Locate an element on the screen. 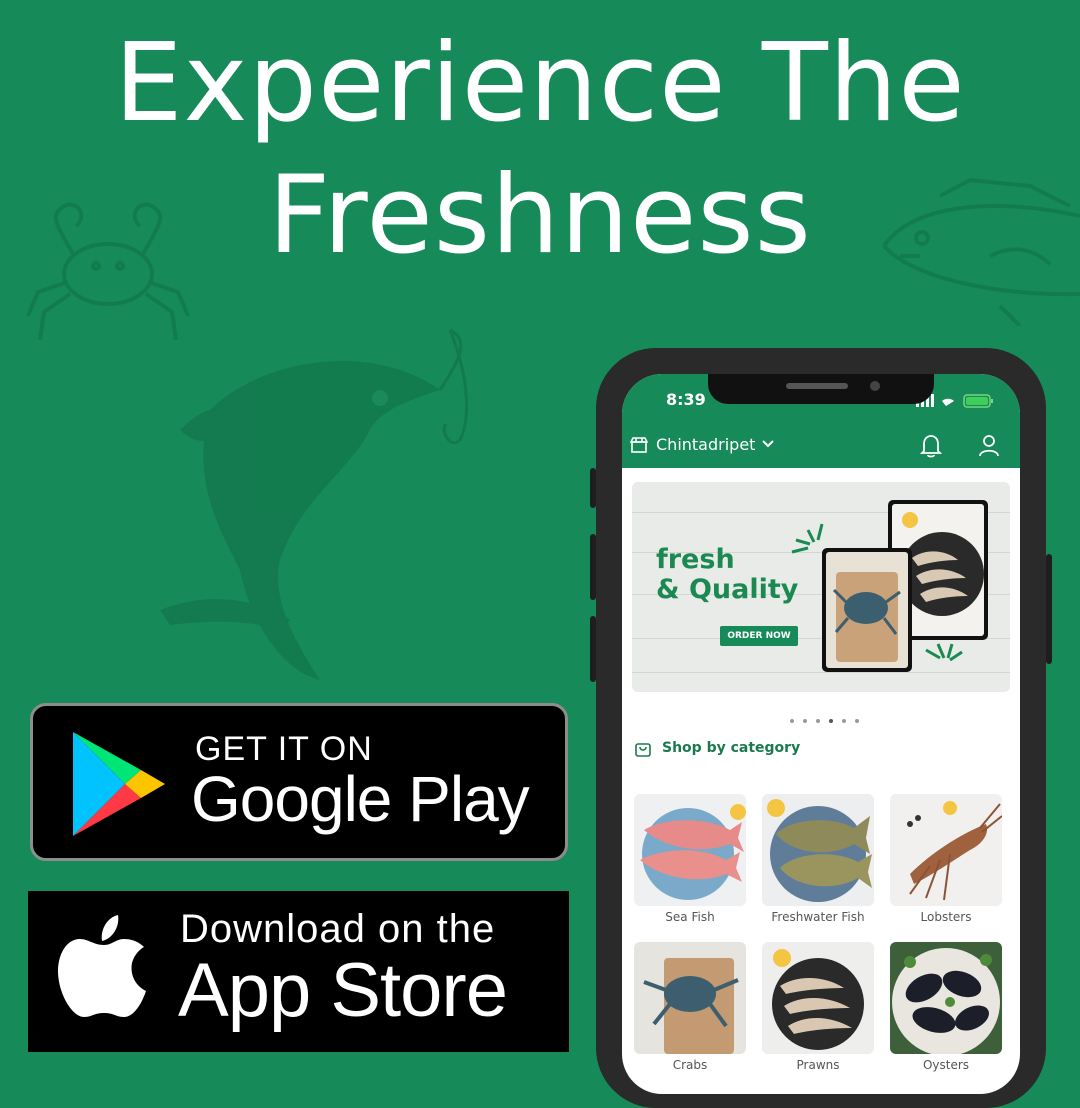 This screenshot has height=1108, width=1080. app-header: 8:39 Chintadripet is located at coordinates (821, 421).